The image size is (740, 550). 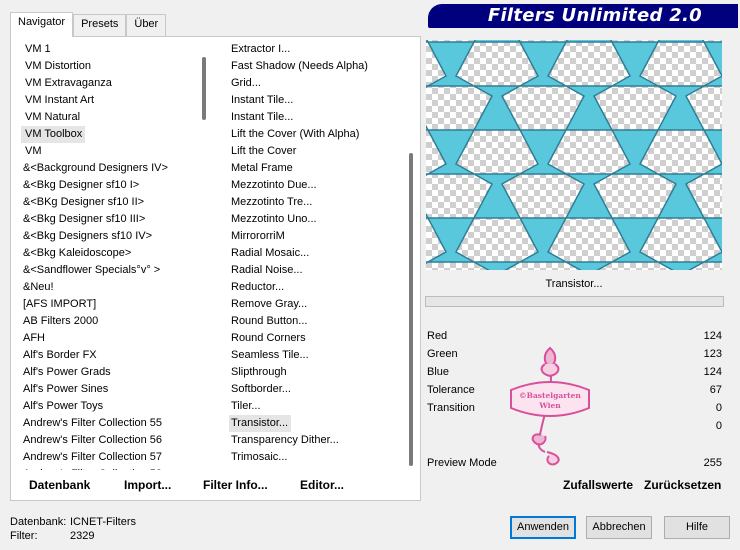 What do you see at coordinates (38, 522) in the screenshot?
I see `status-datenbank-label: Datenbank:` at bounding box center [38, 522].